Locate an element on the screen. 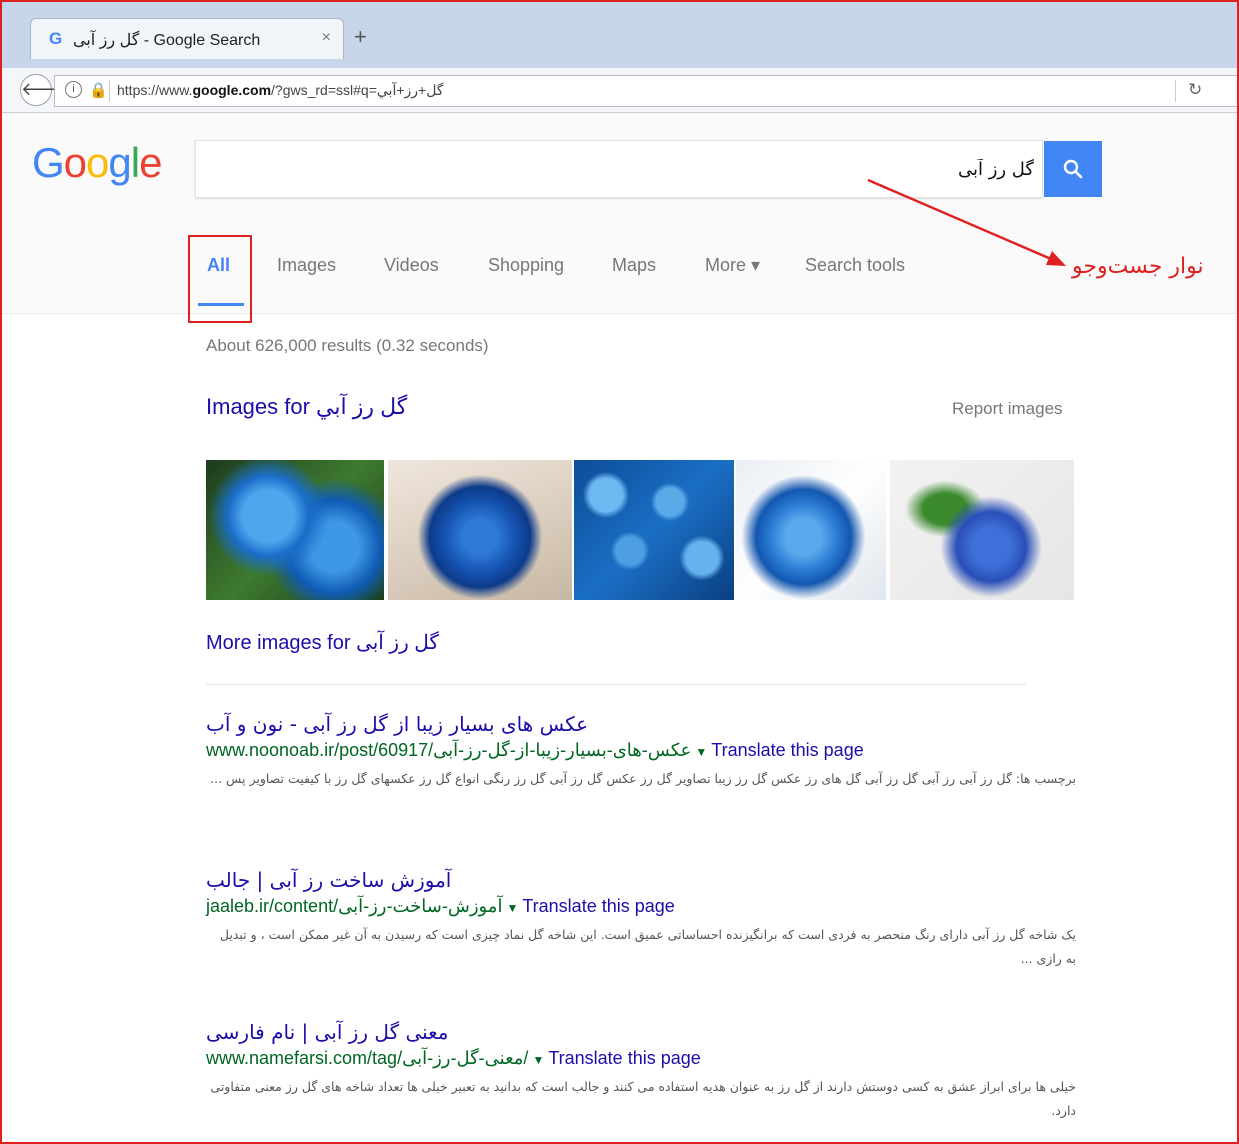 The image size is (1239, 1144). annotation-label: نوار جست‌وجو is located at coordinates (1138, 266).